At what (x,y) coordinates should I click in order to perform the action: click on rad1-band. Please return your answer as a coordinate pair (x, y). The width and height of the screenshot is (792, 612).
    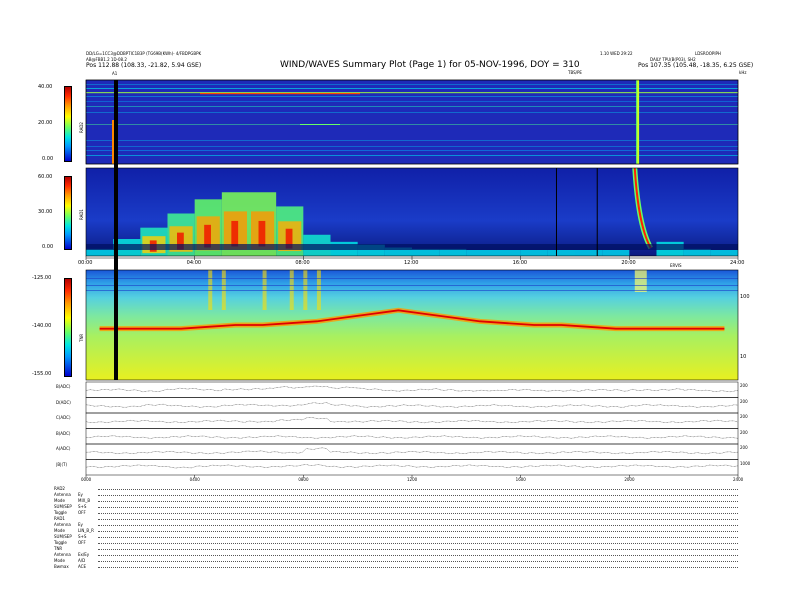
    Looking at the image, I should click on (412, 247).